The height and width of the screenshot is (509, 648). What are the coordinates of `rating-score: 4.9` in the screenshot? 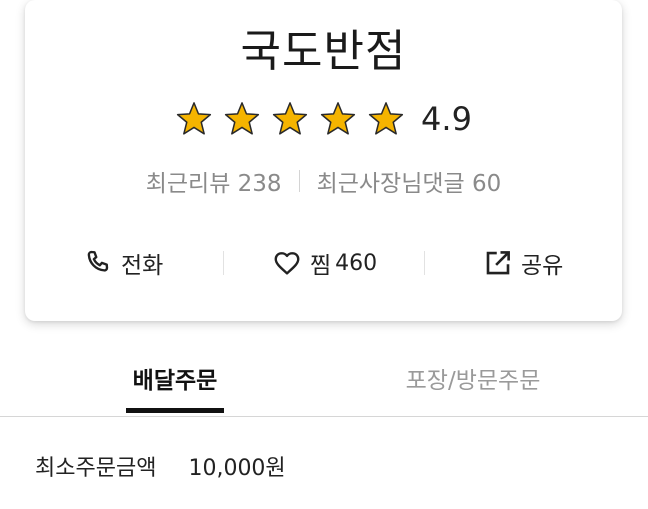 It's located at (446, 119).